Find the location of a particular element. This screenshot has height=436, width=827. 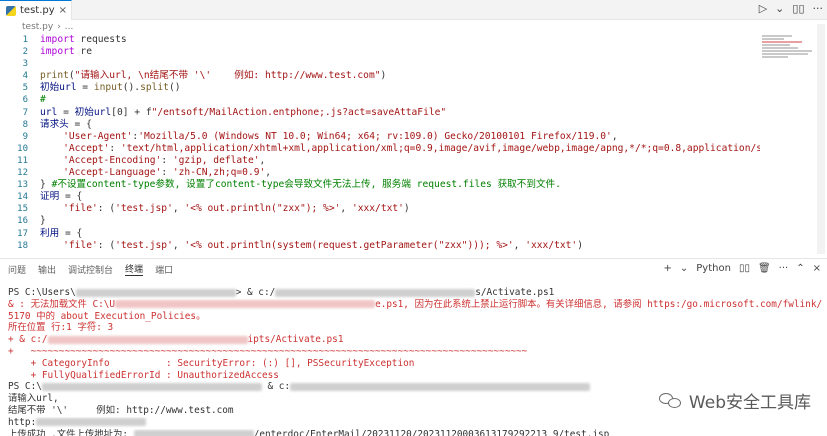

panel-tab: 端口 is located at coordinates (164, 269).